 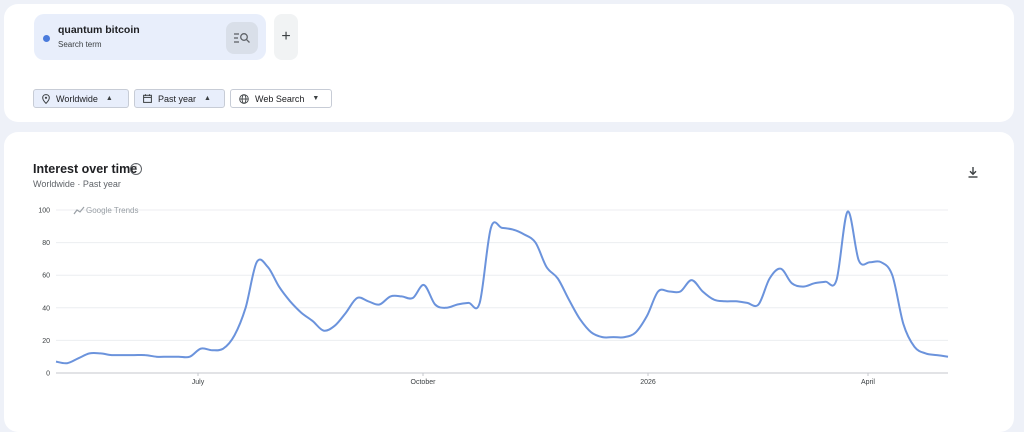 I want to click on search-compare-icon, so click(x=242, y=38).